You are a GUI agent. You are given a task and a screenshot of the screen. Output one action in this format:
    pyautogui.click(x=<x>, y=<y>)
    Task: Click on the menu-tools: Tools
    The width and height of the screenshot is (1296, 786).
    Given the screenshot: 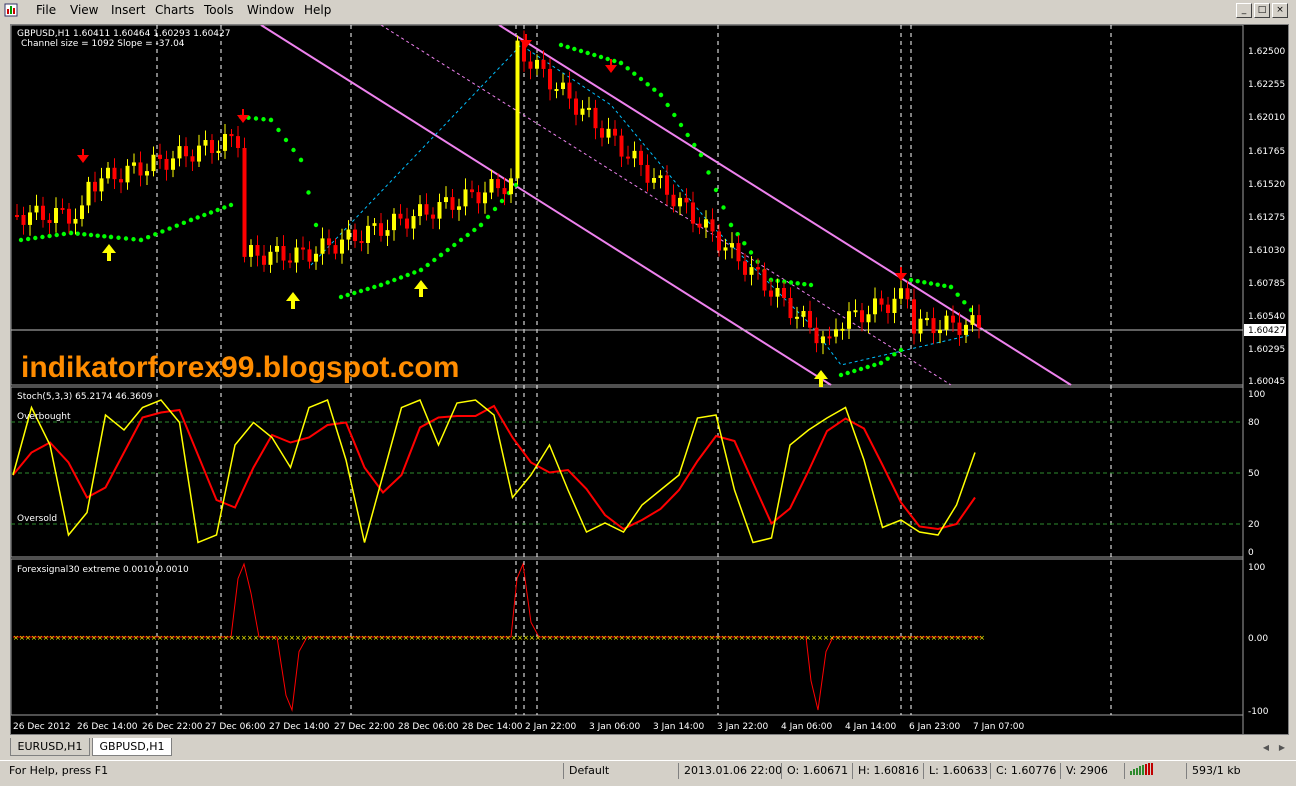 What is the action you would take?
    pyautogui.click(x=219, y=10)
    